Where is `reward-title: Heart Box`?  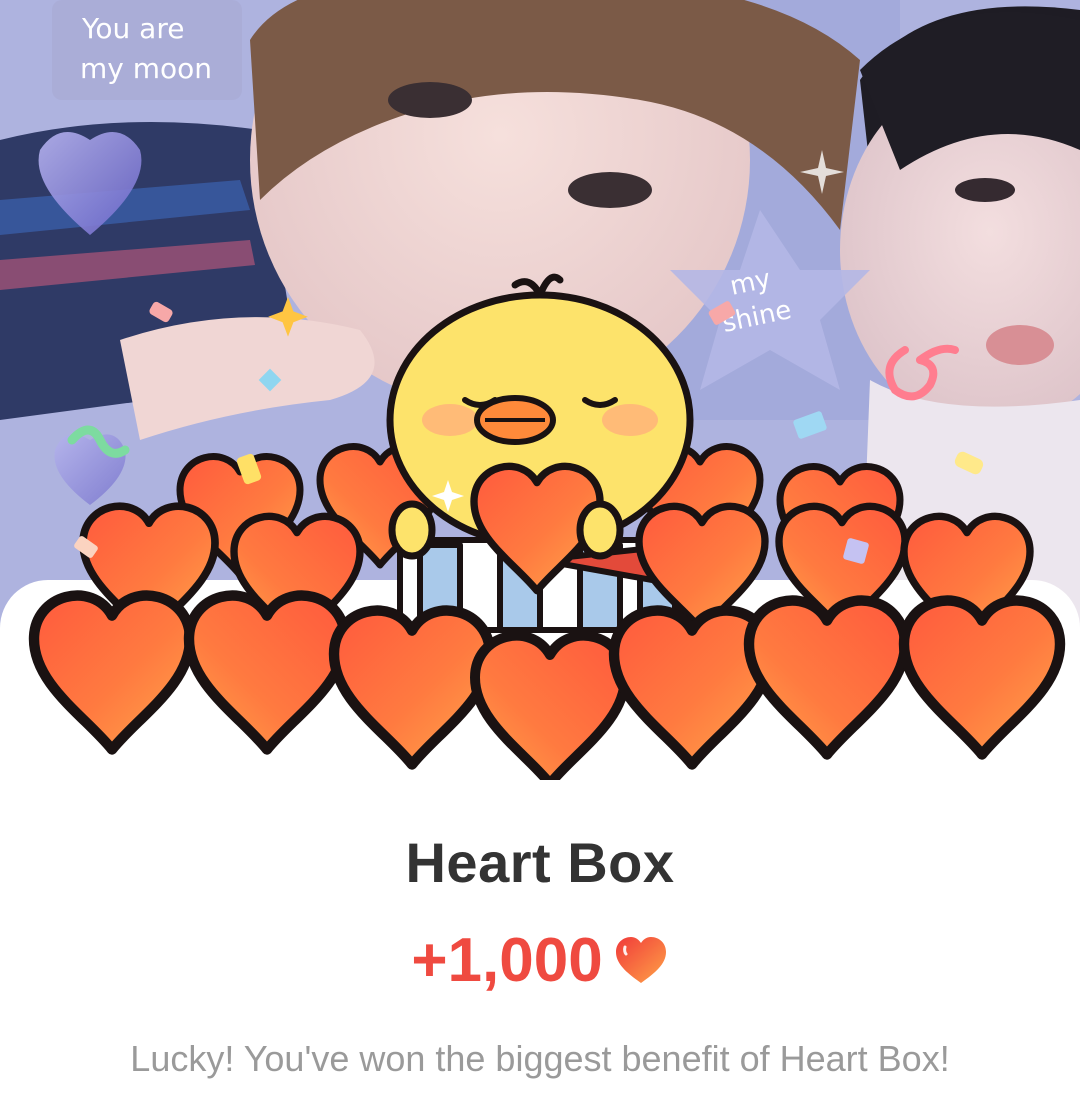
reward-title: Heart Box is located at coordinates (540, 862).